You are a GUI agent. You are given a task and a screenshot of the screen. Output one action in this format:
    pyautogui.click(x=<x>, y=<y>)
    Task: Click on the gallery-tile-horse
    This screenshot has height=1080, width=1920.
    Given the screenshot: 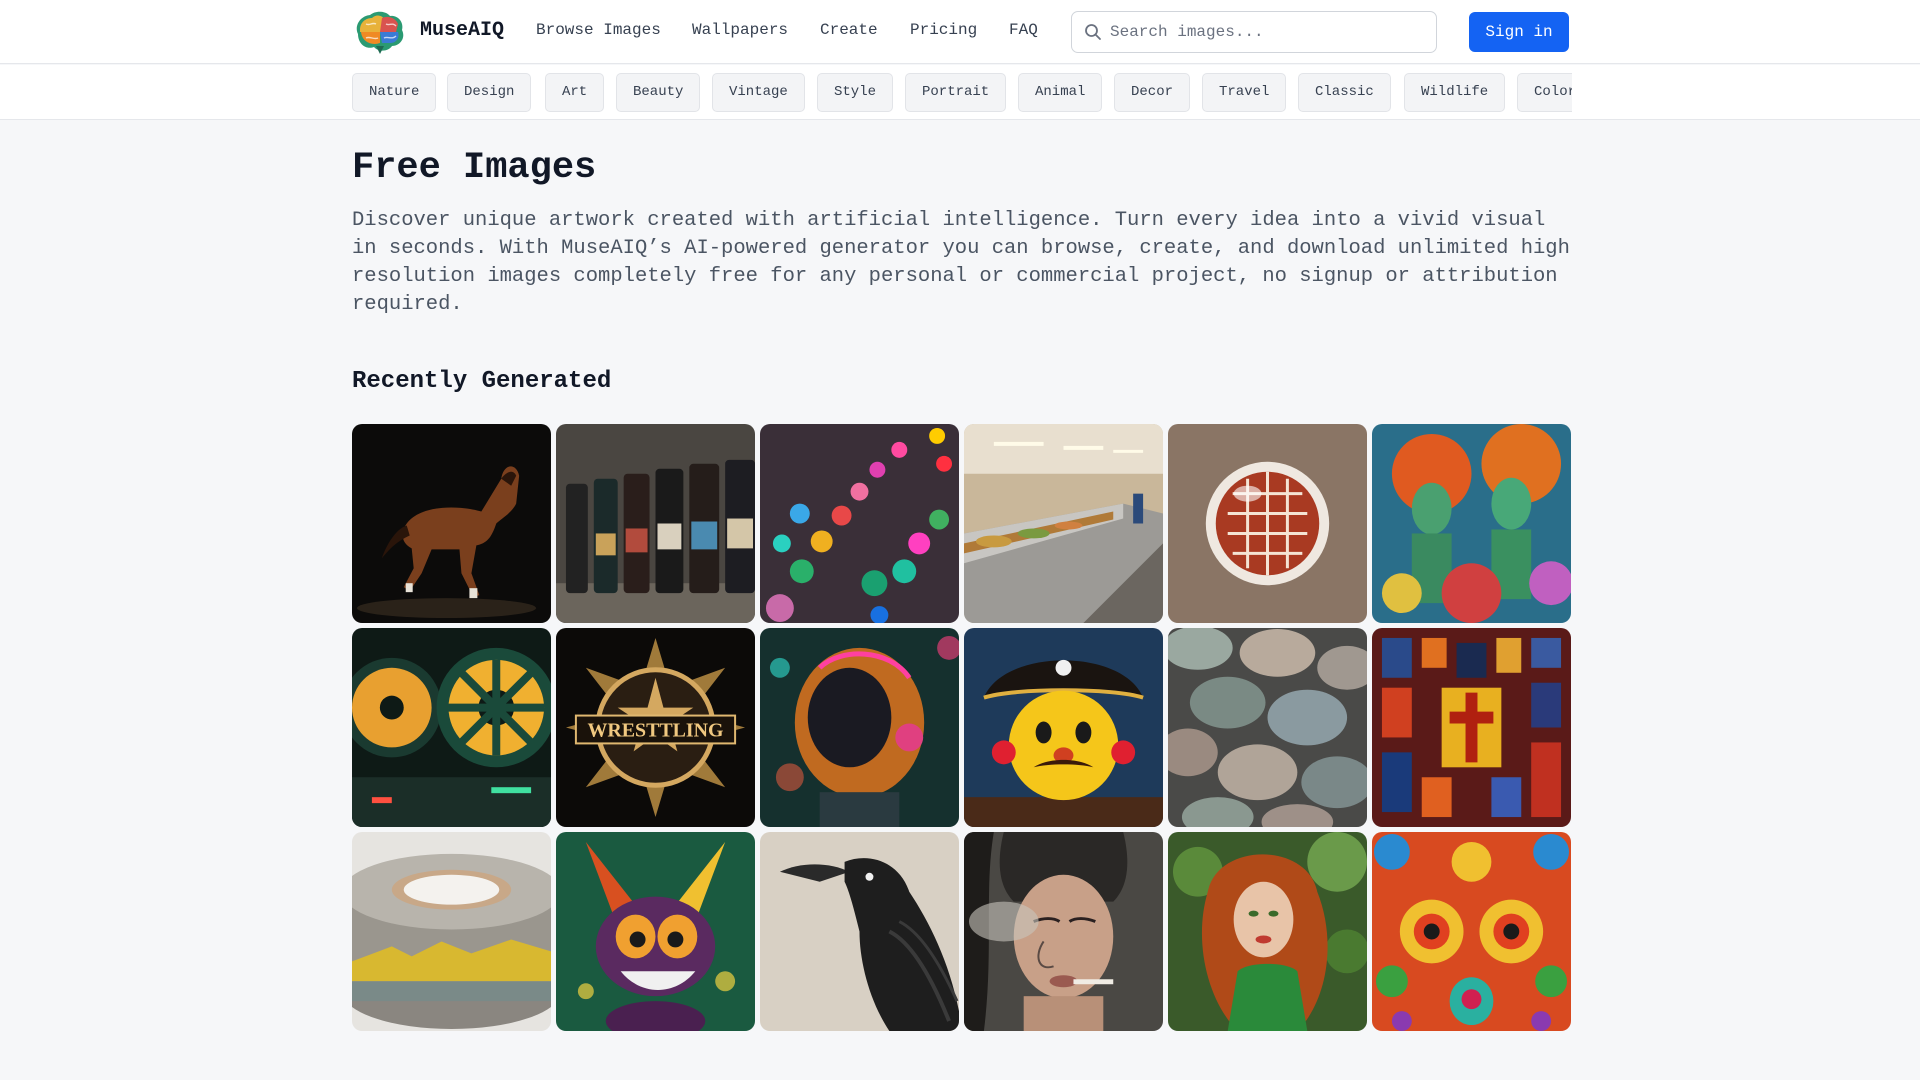 What is the action you would take?
    pyautogui.click(x=451, y=523)
    